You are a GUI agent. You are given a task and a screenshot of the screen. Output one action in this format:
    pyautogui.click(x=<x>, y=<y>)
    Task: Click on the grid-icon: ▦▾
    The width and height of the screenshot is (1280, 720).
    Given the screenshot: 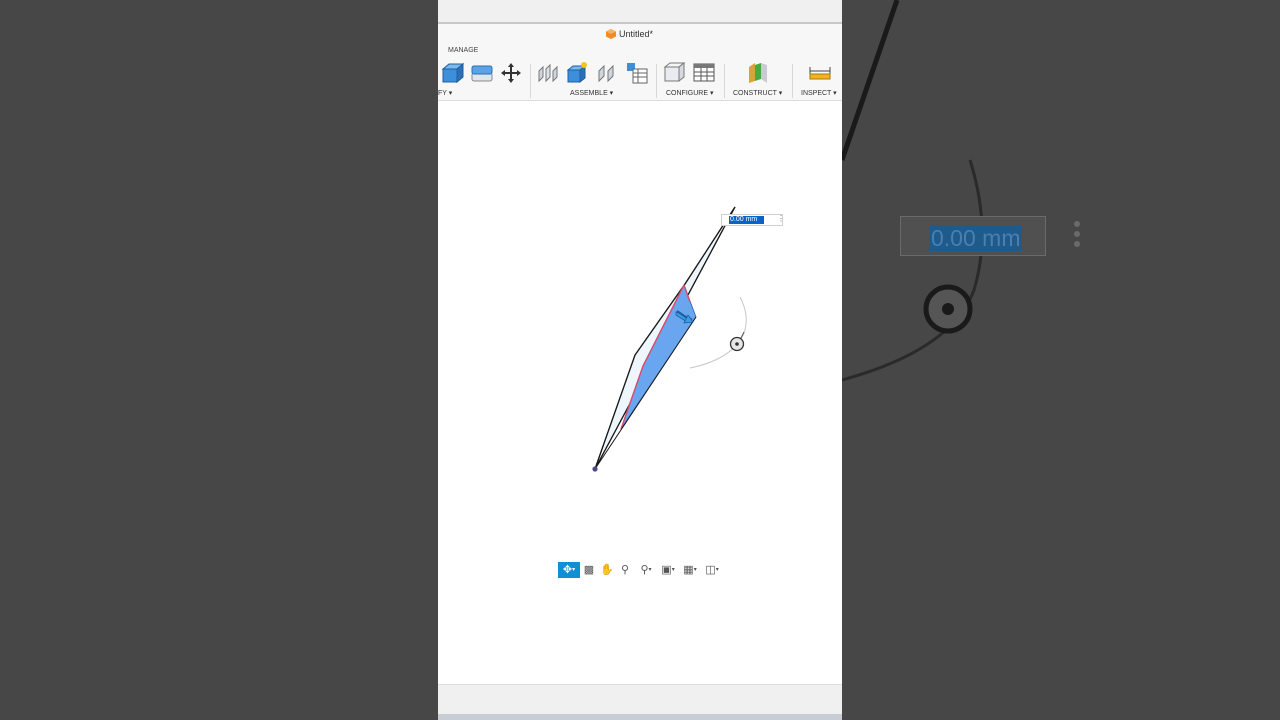 What is the action you would take?
    pyautogui.click(x=690, y=570)
    